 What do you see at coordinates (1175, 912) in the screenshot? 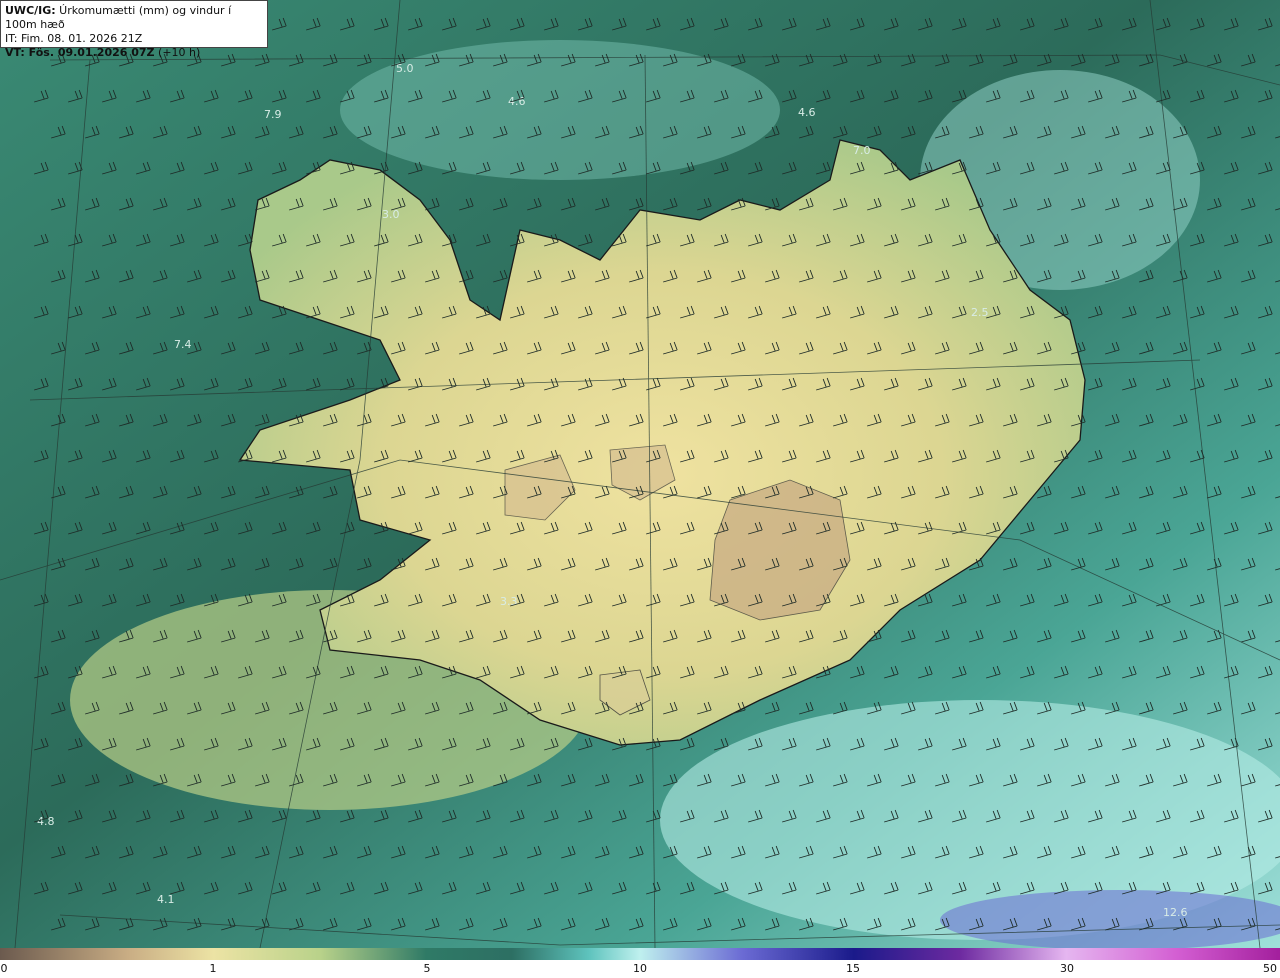
I see `precip-value-label: 12.6` at bounding box center [1175, 912].